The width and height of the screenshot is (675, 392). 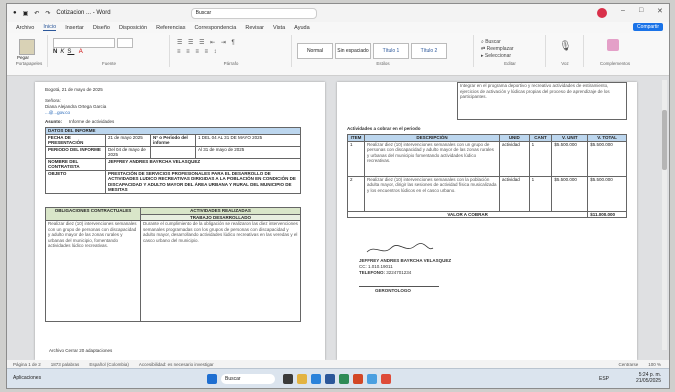 What do you see at coordinates (207, 42) in the screenshot?
I see `list-icons: ☰ ☰ ☰ ⇤ ⇥ ¶` at bounding box center [207, 42].